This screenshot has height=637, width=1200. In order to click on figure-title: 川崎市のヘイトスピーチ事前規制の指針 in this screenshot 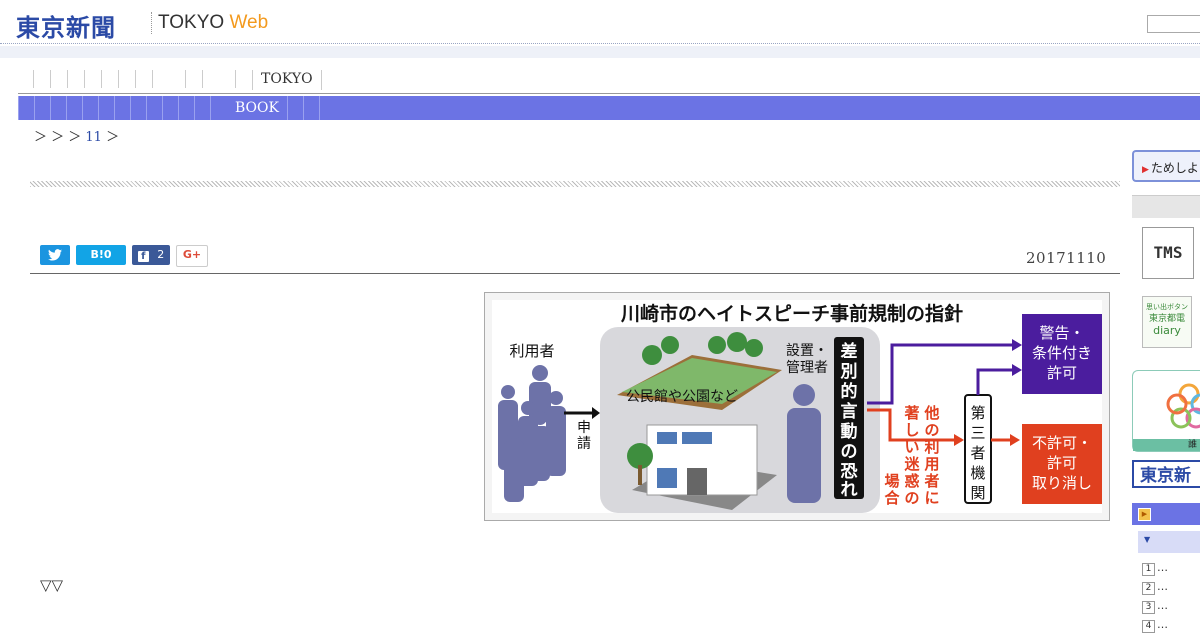, I will do `click(791, 313)`.